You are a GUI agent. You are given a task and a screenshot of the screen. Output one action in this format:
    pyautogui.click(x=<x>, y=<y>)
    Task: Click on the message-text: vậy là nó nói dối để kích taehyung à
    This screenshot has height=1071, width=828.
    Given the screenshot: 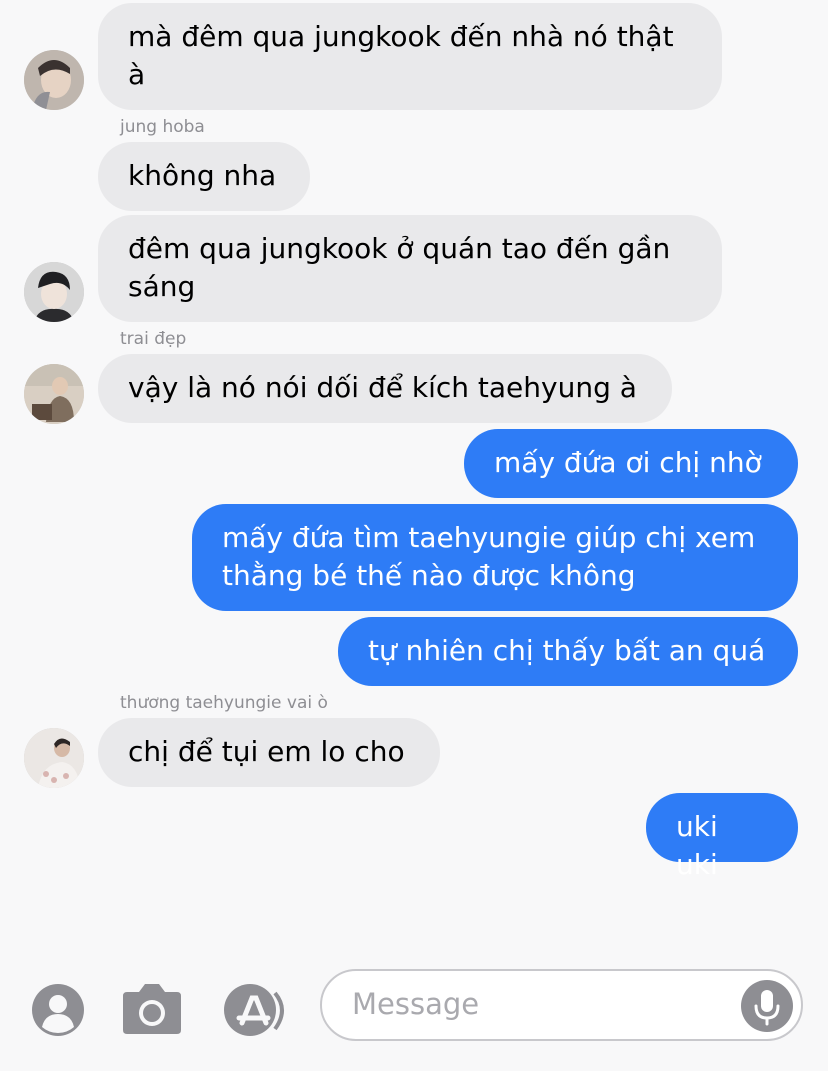 What is the action you would take?
    pyautogui.click(x=382, y=387)
    